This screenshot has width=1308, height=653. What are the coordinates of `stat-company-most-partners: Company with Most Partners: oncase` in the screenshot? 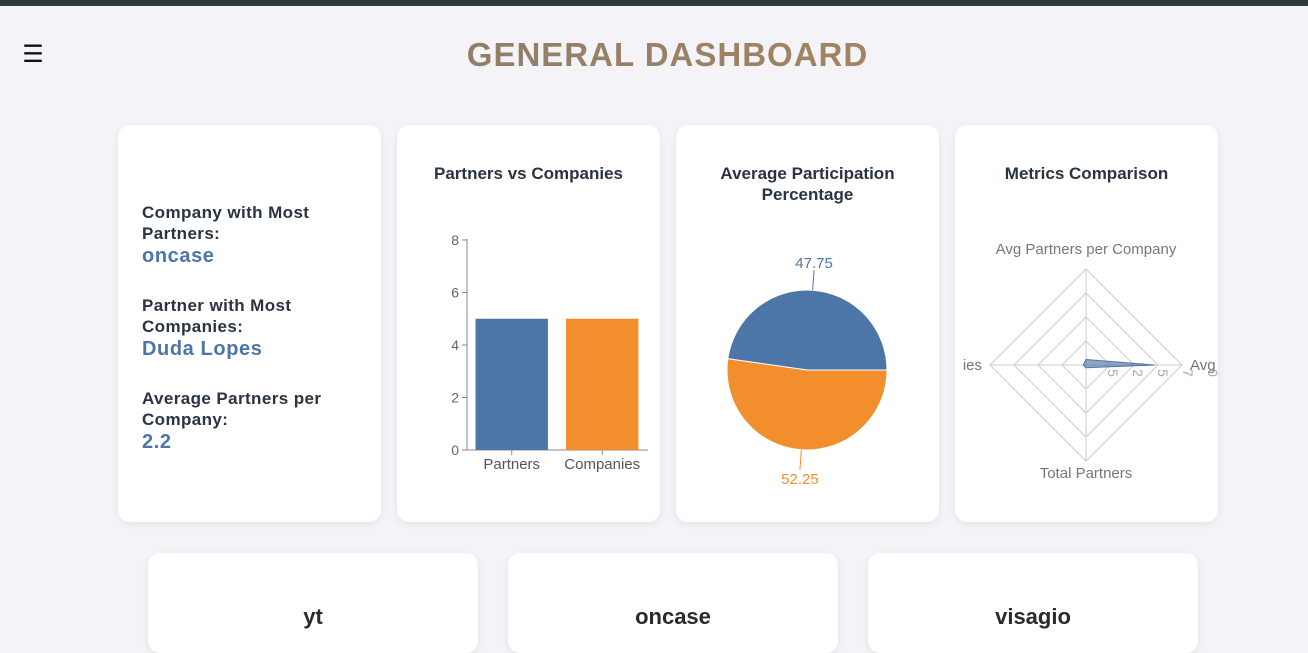 It's located at (252, 235).